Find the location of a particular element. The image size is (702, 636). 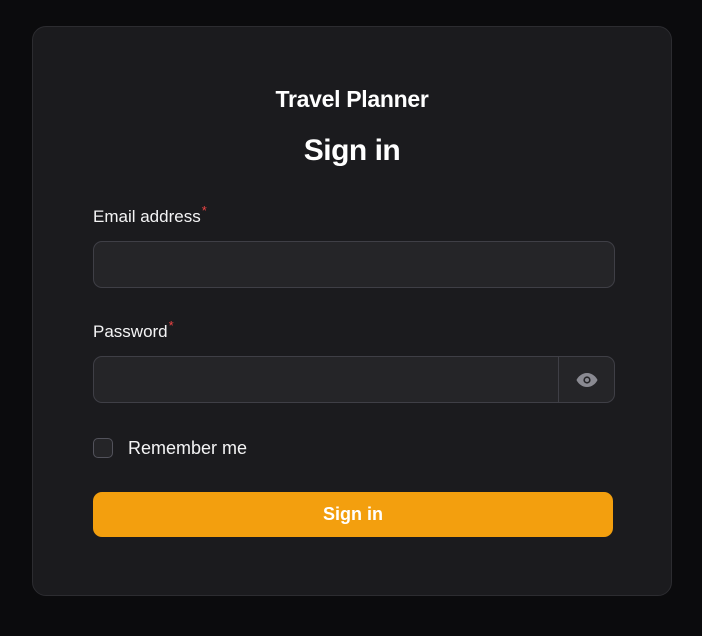

password-label-text: Password is located at coordinates (130, 331).